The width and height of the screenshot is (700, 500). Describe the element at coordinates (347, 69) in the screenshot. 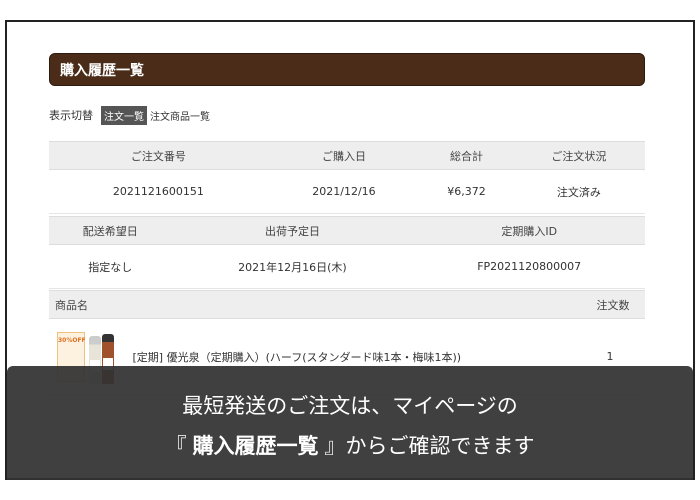

I see `page-title: 購入履歴一覧` at that location.